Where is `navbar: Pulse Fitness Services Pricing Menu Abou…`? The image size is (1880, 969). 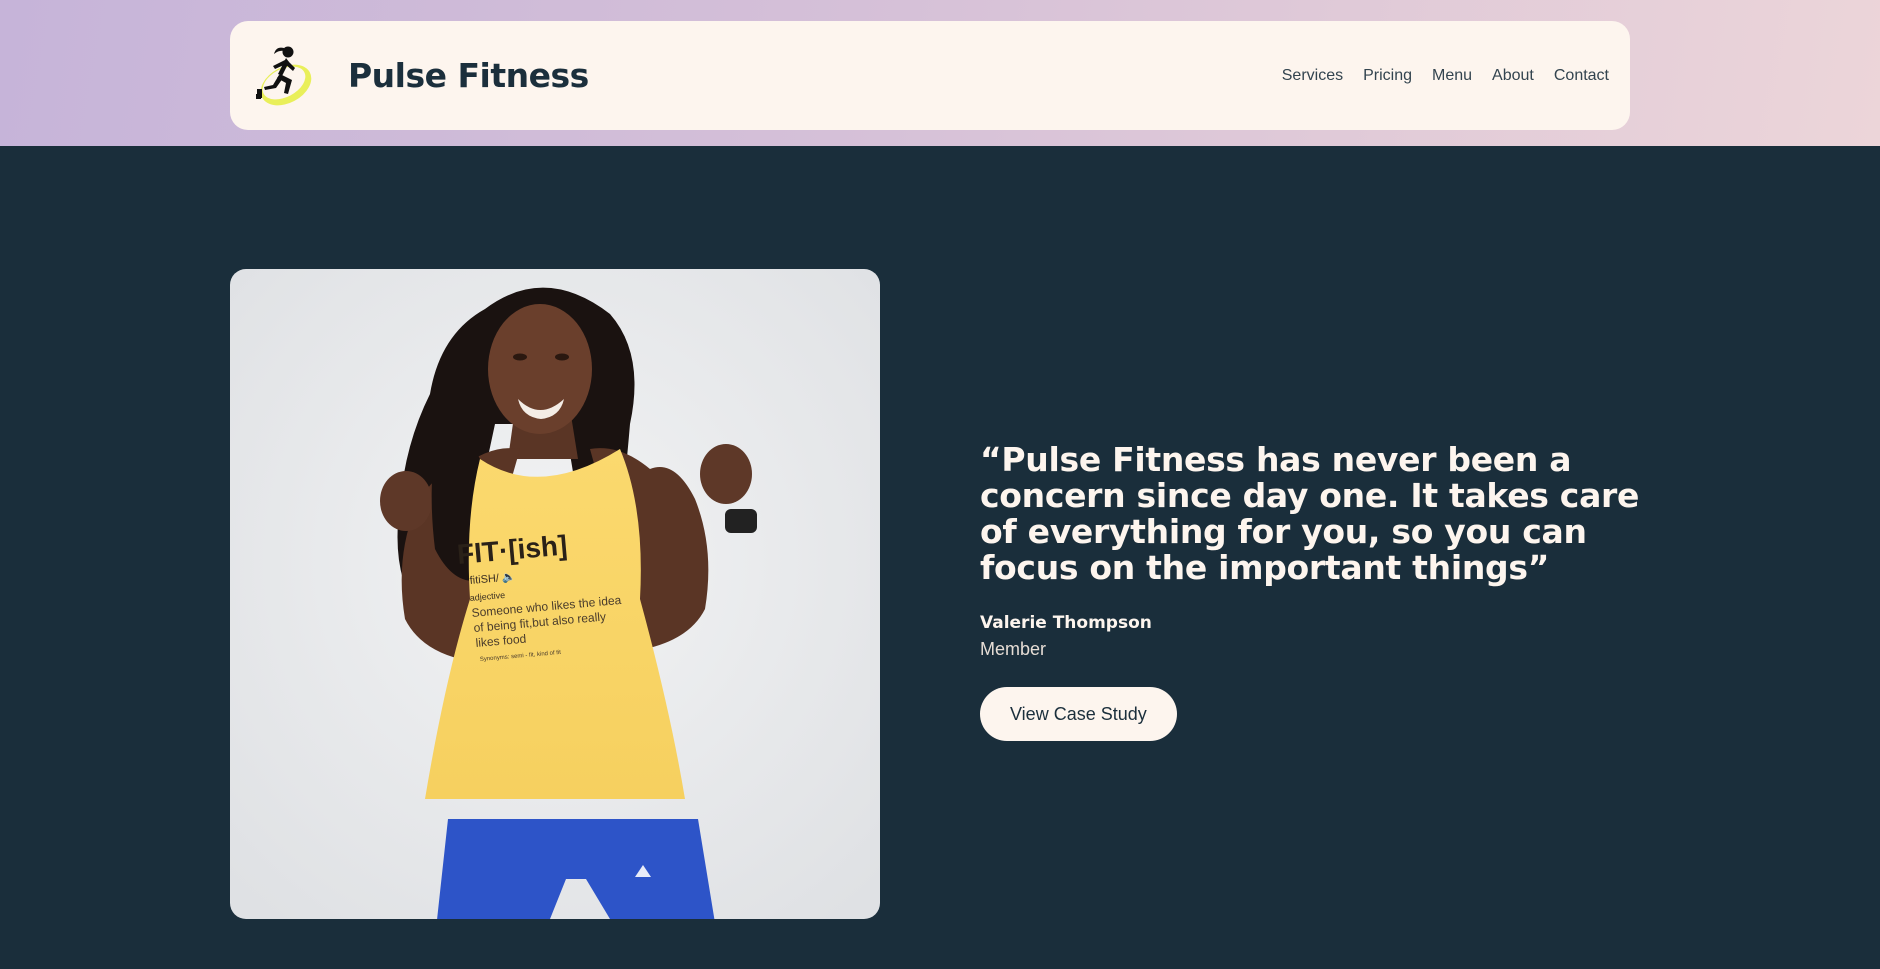 navbar: Pulse Fitness Services Pricing Menu Abou… is located at coordinates (930, 75).